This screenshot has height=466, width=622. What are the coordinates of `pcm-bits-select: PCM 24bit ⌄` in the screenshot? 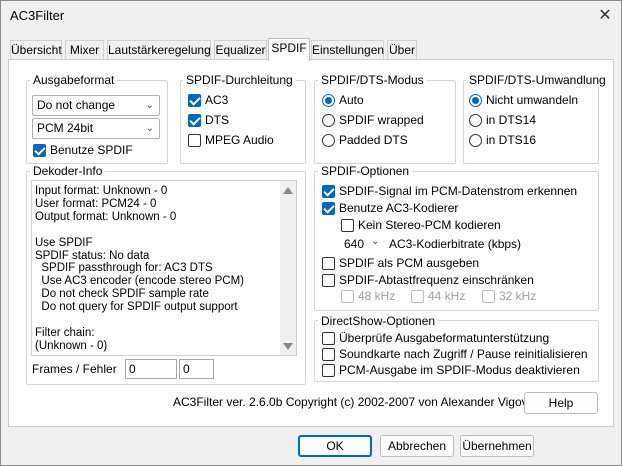 It's located at (96, 128).